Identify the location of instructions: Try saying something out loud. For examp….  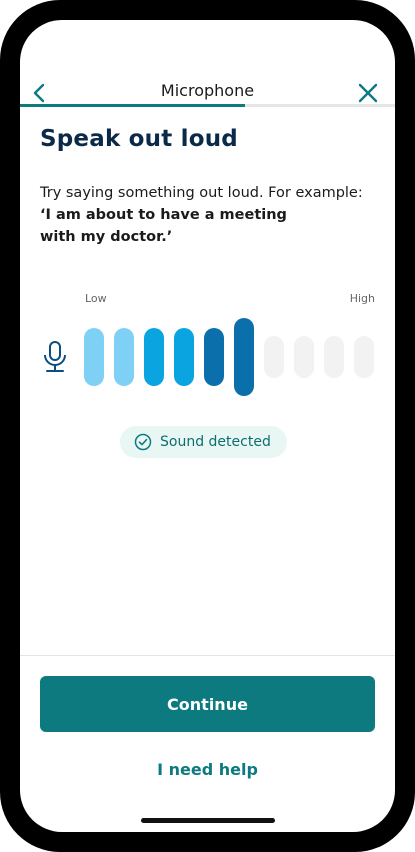
(210, 215).